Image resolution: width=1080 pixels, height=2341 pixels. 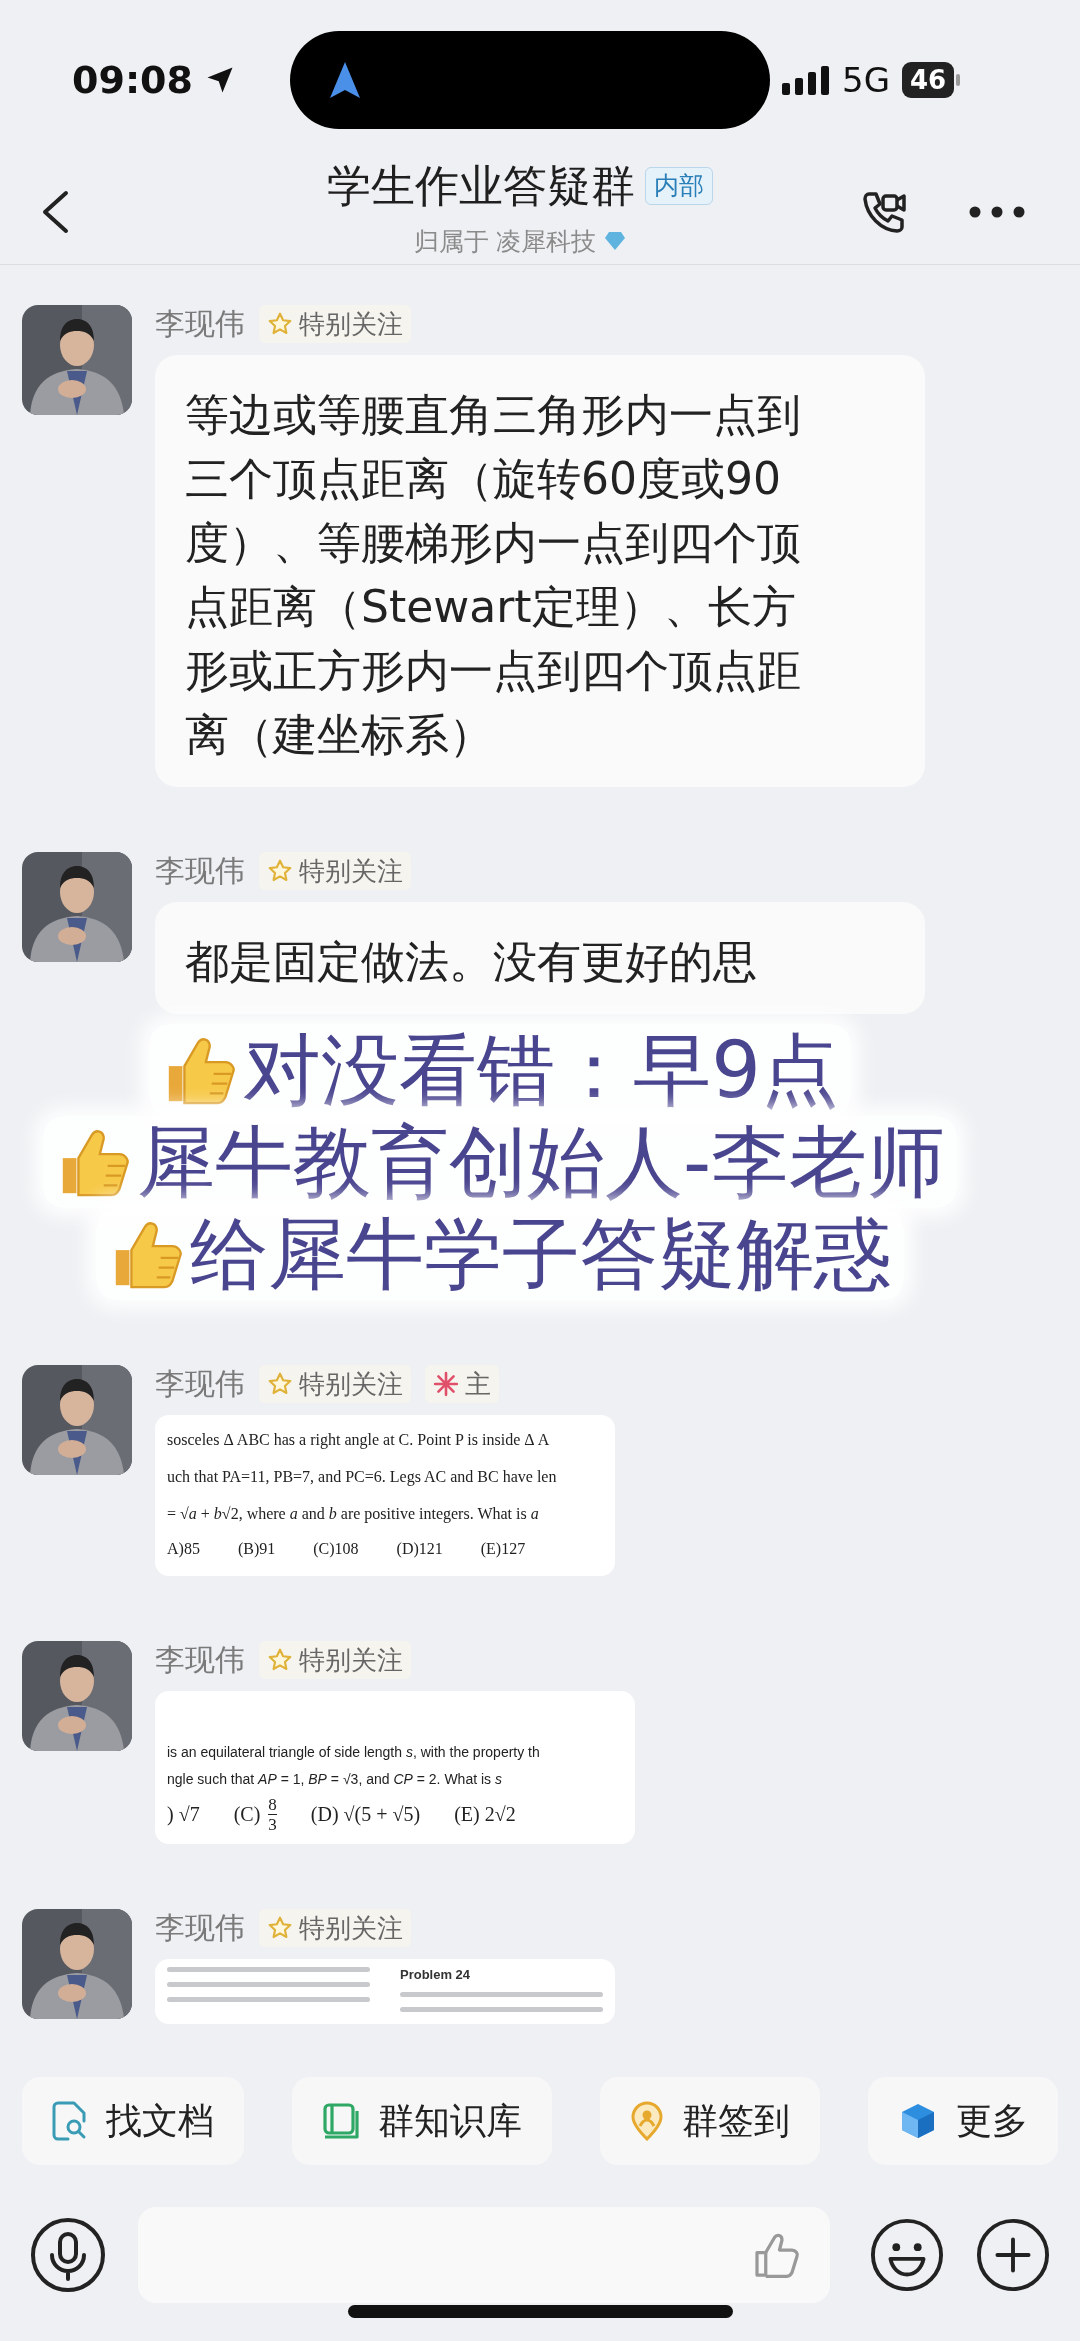 I want to click on message-bubble: 等边或等腰直角三角形内一点到三个顶点距离（旋转60度或90度）、等腰梯形内一点到四个顶点距离（Stewart定理）、长方形或正方形内一点到四个顶点距离（建坐标系）, so click(x=540, y=571).